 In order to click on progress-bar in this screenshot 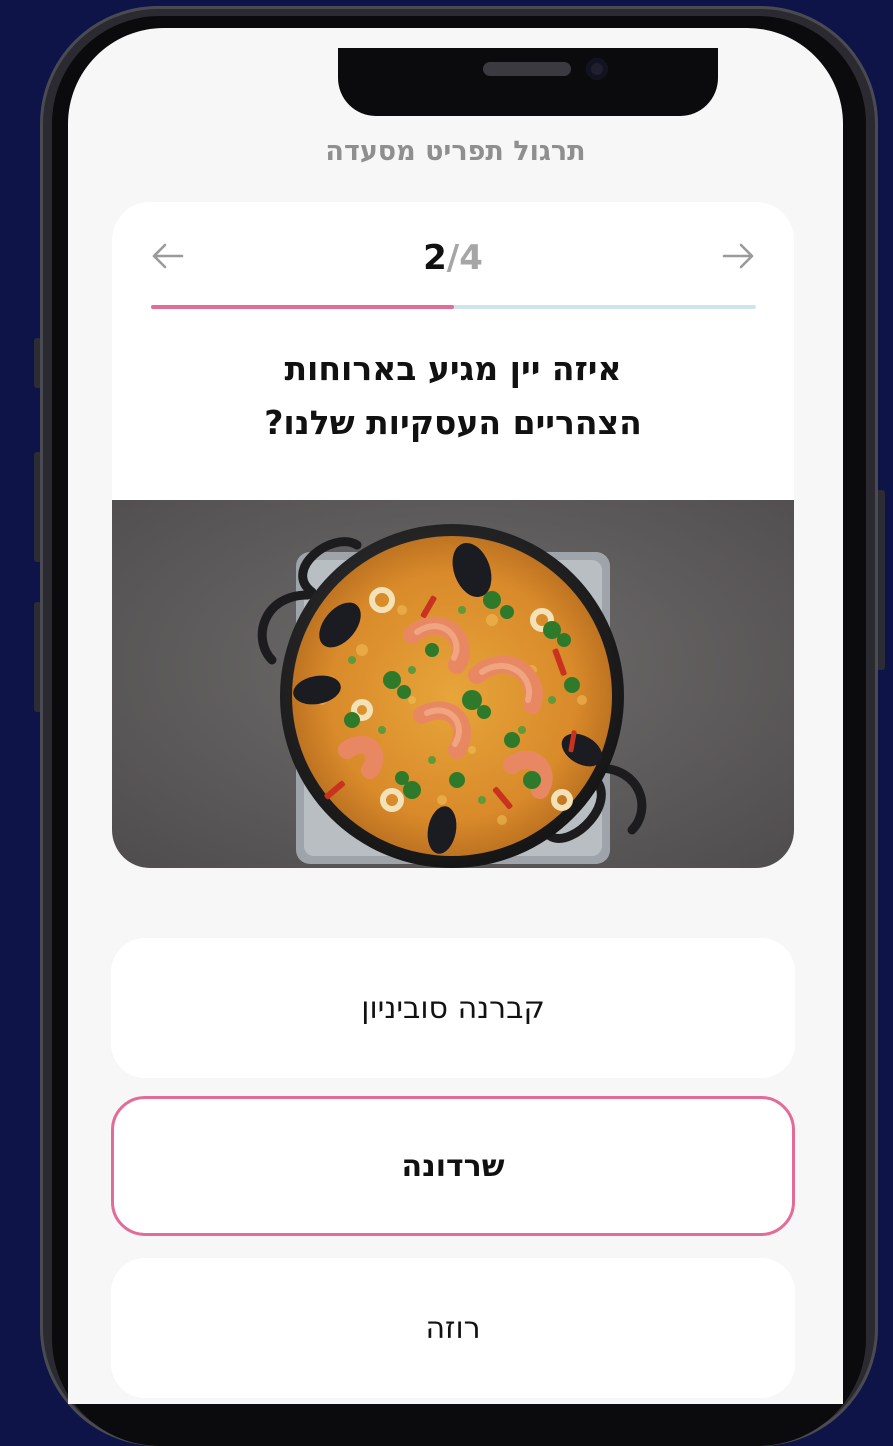, I will do `click(453, 307)`.